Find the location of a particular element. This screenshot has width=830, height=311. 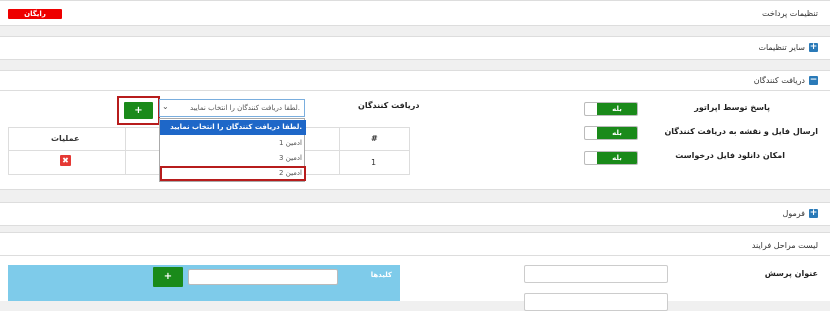

formula-panel: فرمول + is located at coordinates (415, 214).